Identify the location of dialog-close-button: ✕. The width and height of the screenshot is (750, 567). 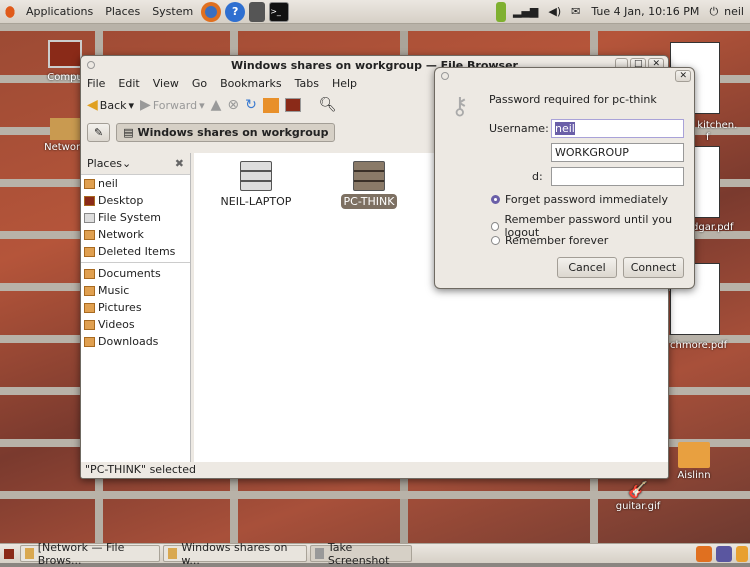
(683, 76).